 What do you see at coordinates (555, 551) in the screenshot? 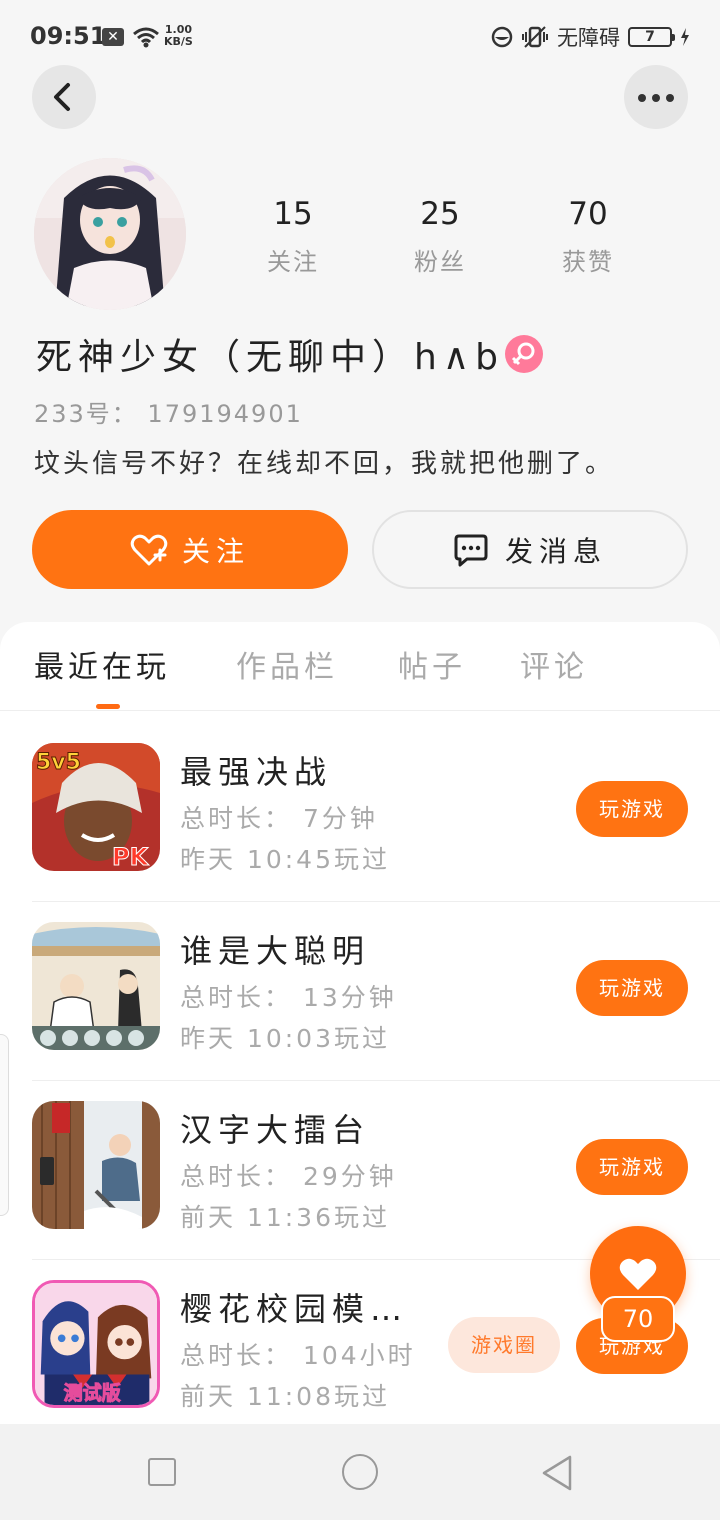
I see `send-message-label: 发消息` at bounding box center [555, 551].